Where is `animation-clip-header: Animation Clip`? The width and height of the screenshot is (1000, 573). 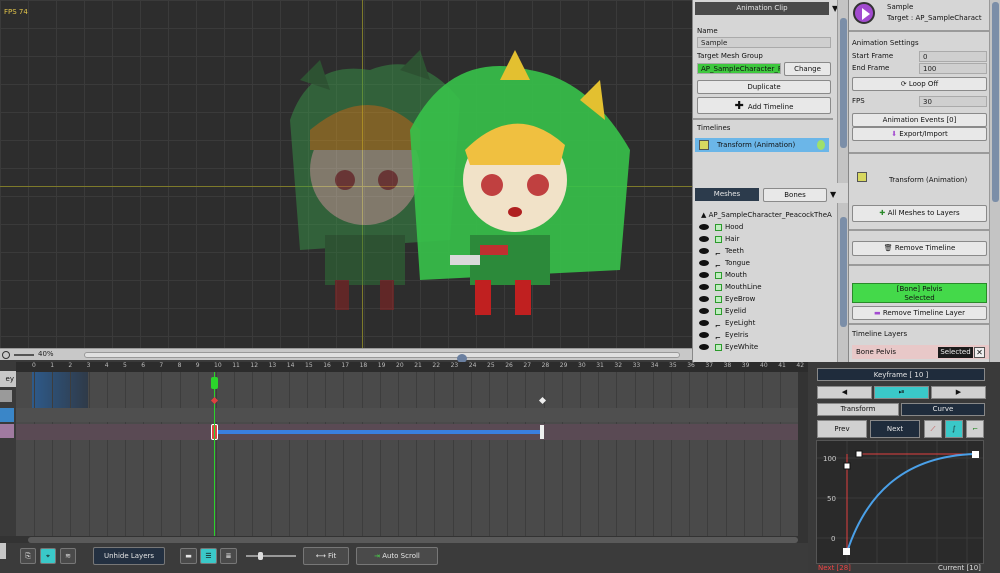
animation-clip-header: Animation Clip is located at coordinates (762, 8).